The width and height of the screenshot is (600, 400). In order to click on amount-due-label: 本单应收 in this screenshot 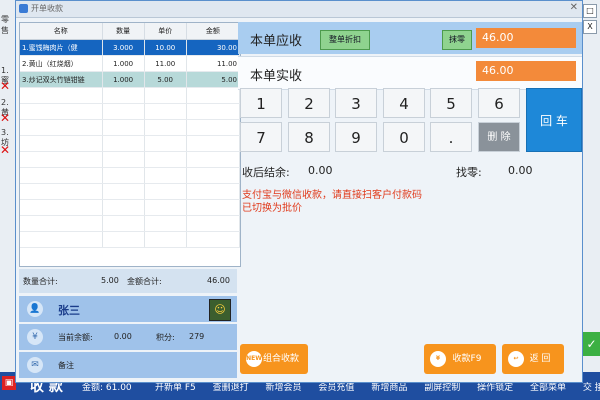, I will do `click(276, 41)`.